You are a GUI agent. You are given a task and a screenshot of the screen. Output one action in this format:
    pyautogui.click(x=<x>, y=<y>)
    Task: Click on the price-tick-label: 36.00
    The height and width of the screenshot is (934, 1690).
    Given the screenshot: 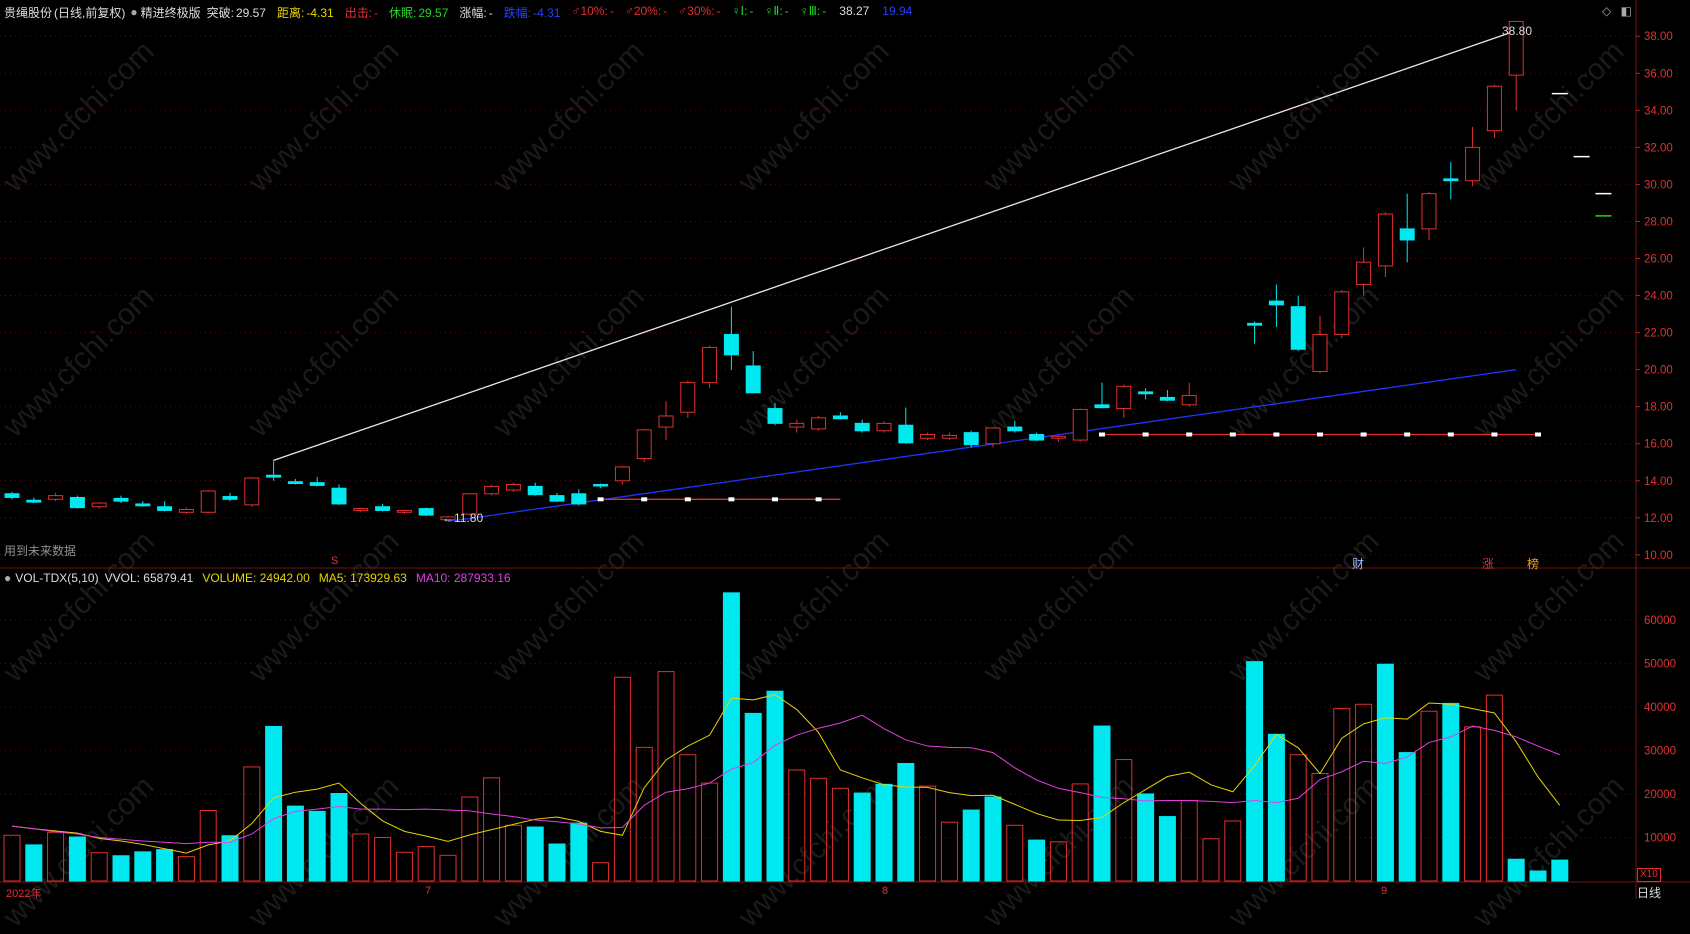 What is the action you would take?
    pyautogui.click(x=1658, y=74)
    